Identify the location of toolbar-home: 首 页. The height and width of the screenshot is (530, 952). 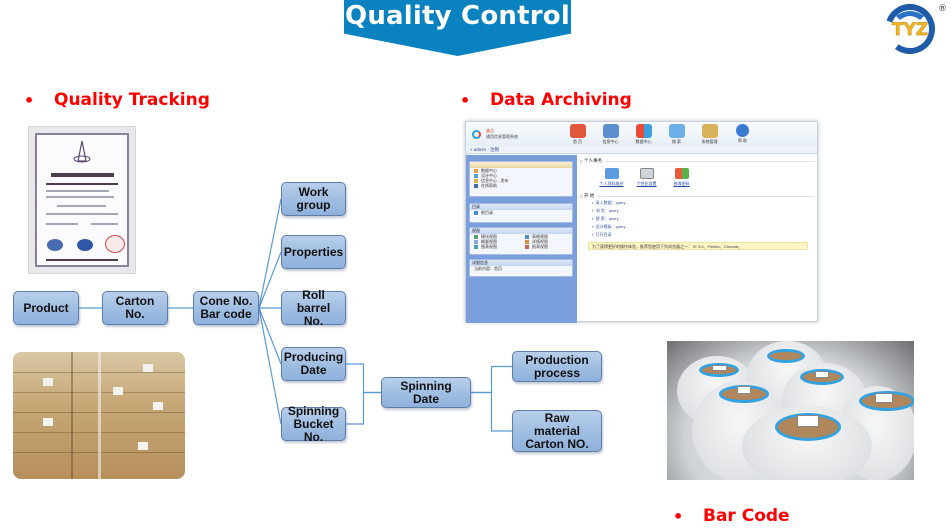
(577, 134).